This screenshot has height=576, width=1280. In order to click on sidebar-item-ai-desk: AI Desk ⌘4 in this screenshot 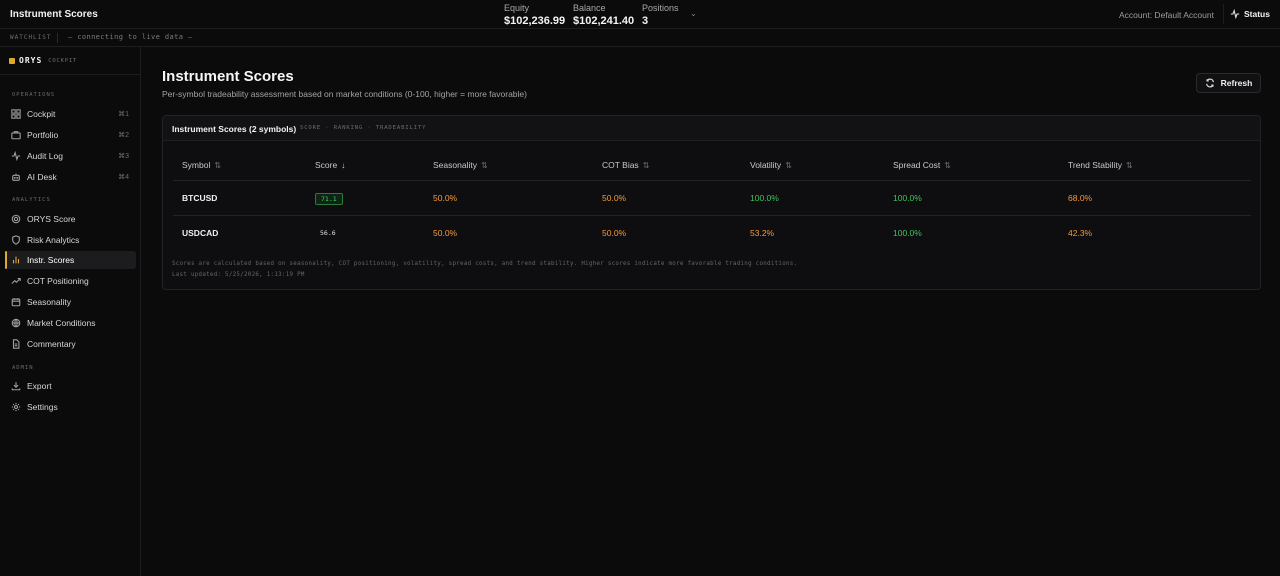, I will do `click(70, 177)`.